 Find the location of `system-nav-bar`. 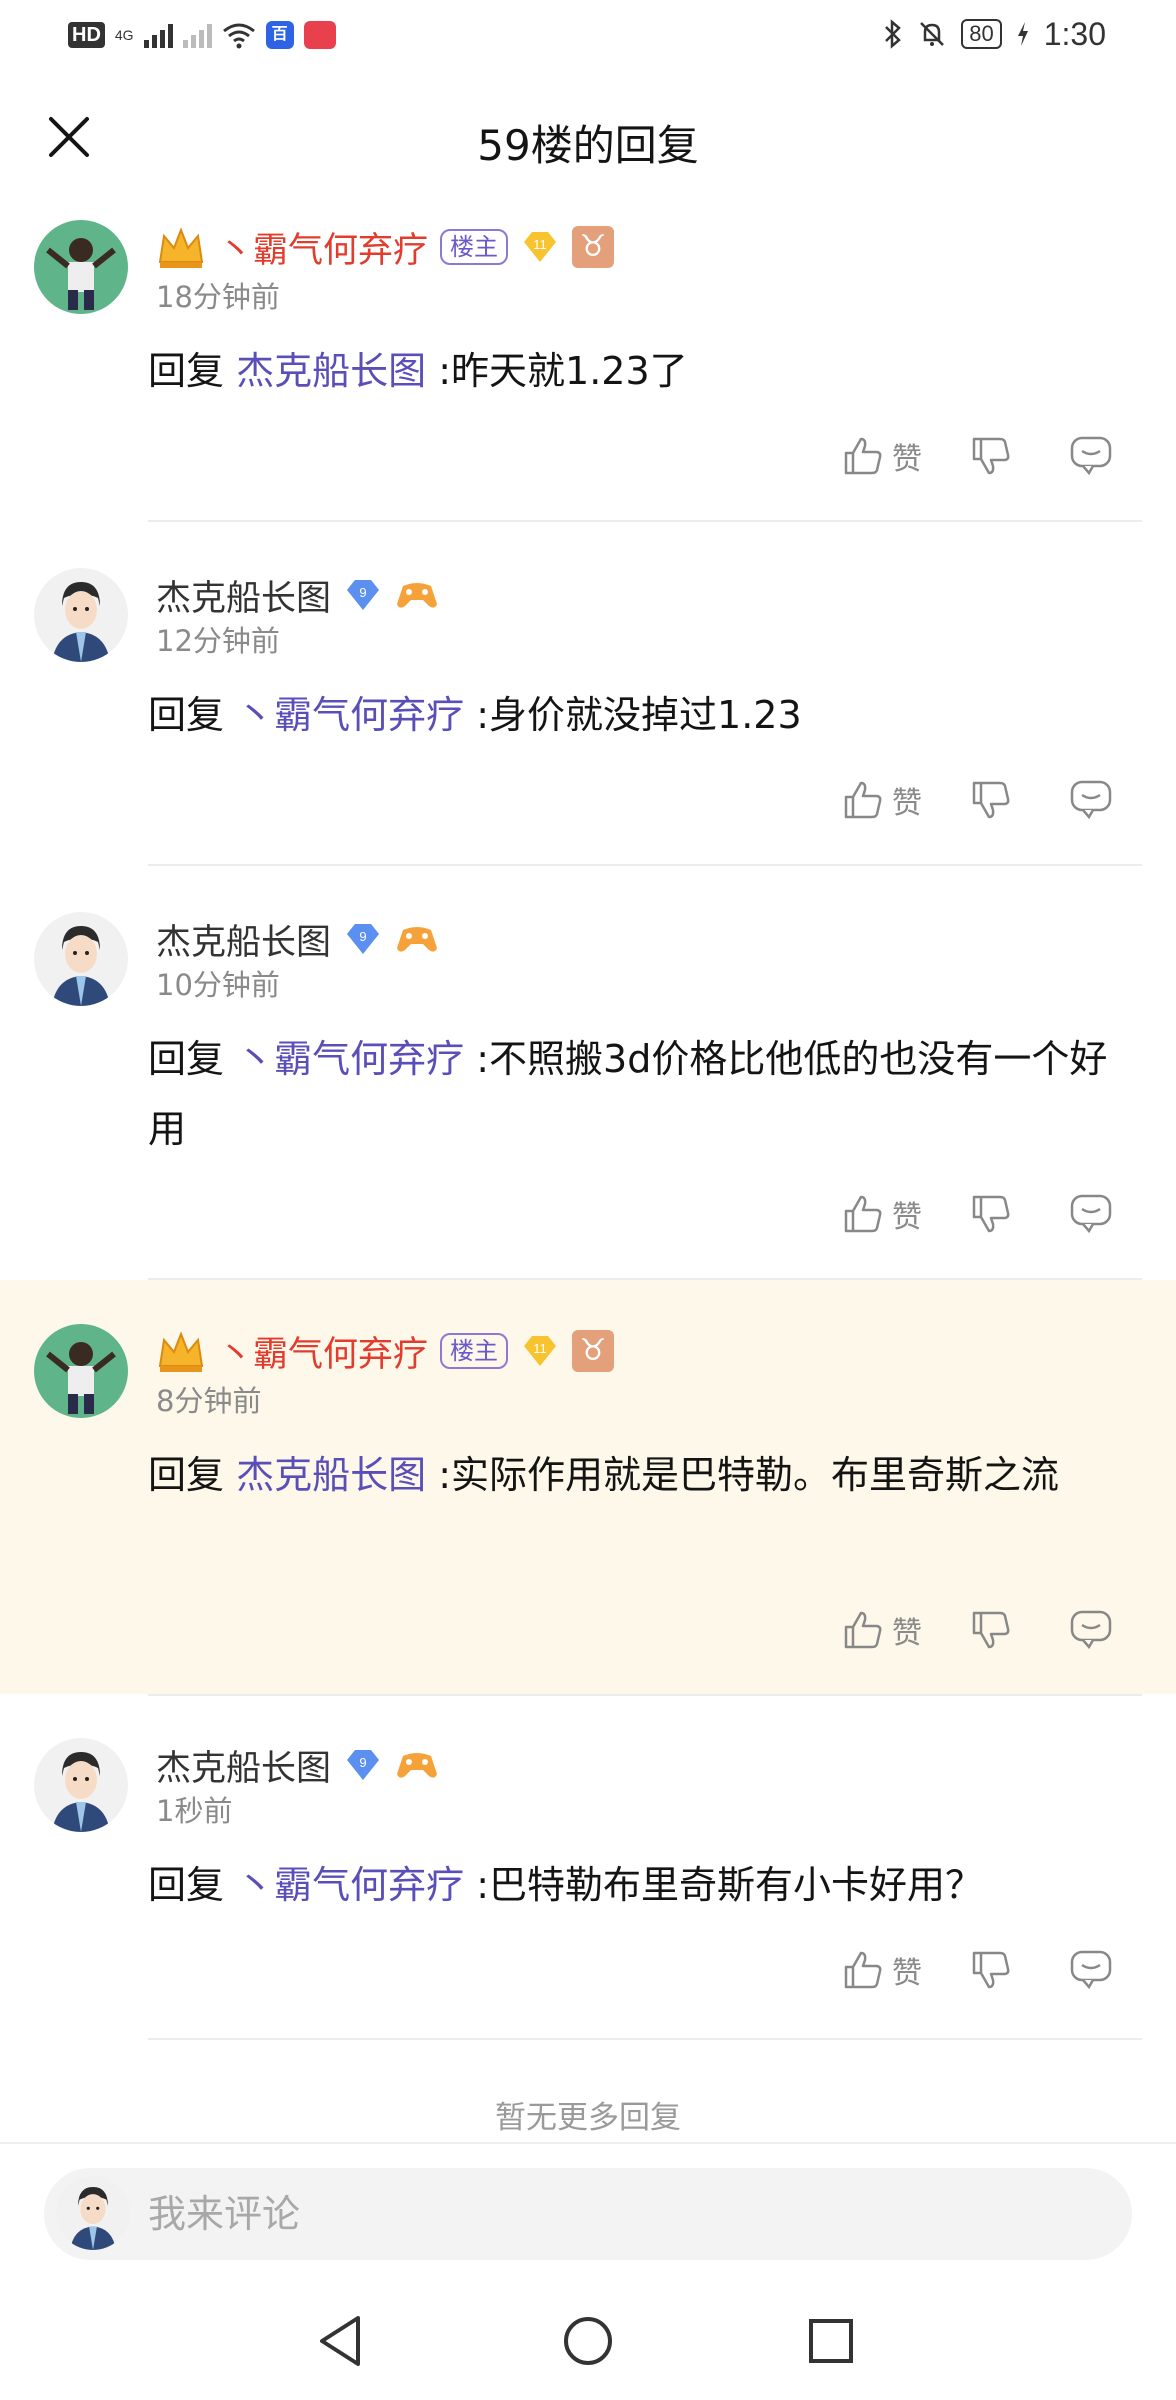

system-nav-bar is located at coordinates (588, 2341).